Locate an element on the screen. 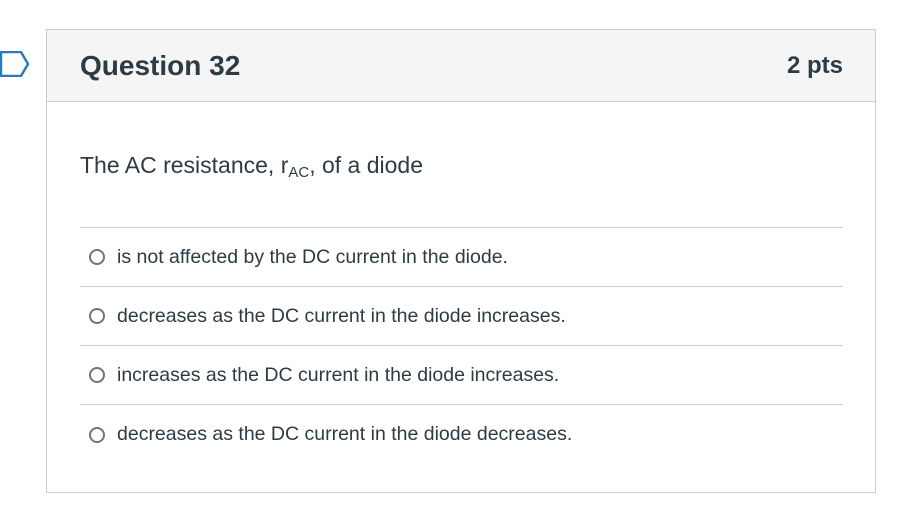  flag-question-icon is located at coordinates (15, 64).